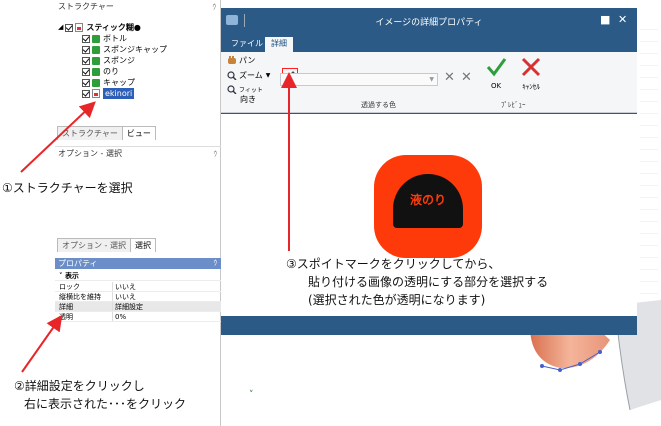 Image resolution: width=661 pixels, height=426 pixels. What do you see at coordinates (58, 137) in the screenshot?
I see `arrow-step1` at bounding box center [58, 137].